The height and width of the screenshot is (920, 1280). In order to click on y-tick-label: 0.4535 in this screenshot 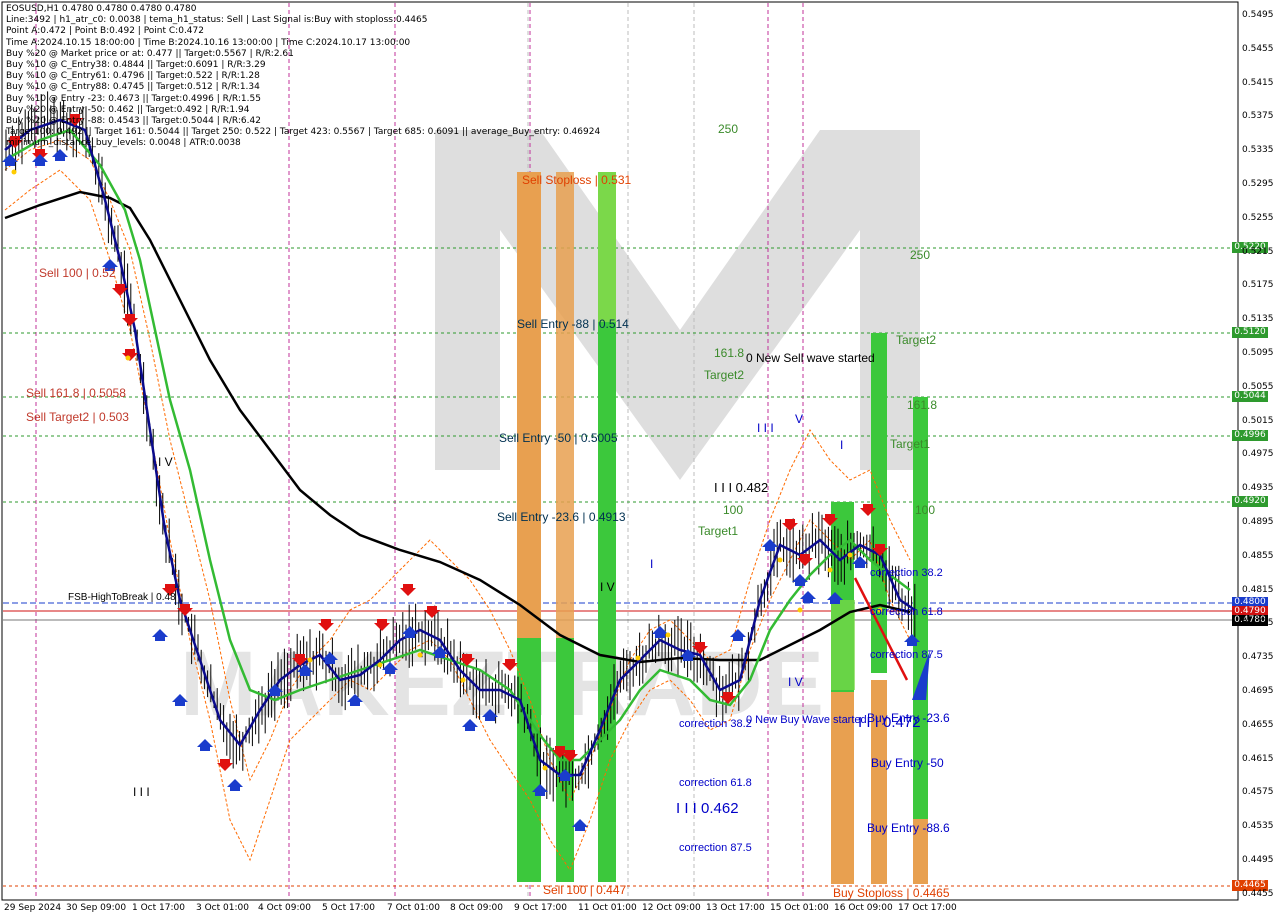, I will do `click(1258, 826)`.